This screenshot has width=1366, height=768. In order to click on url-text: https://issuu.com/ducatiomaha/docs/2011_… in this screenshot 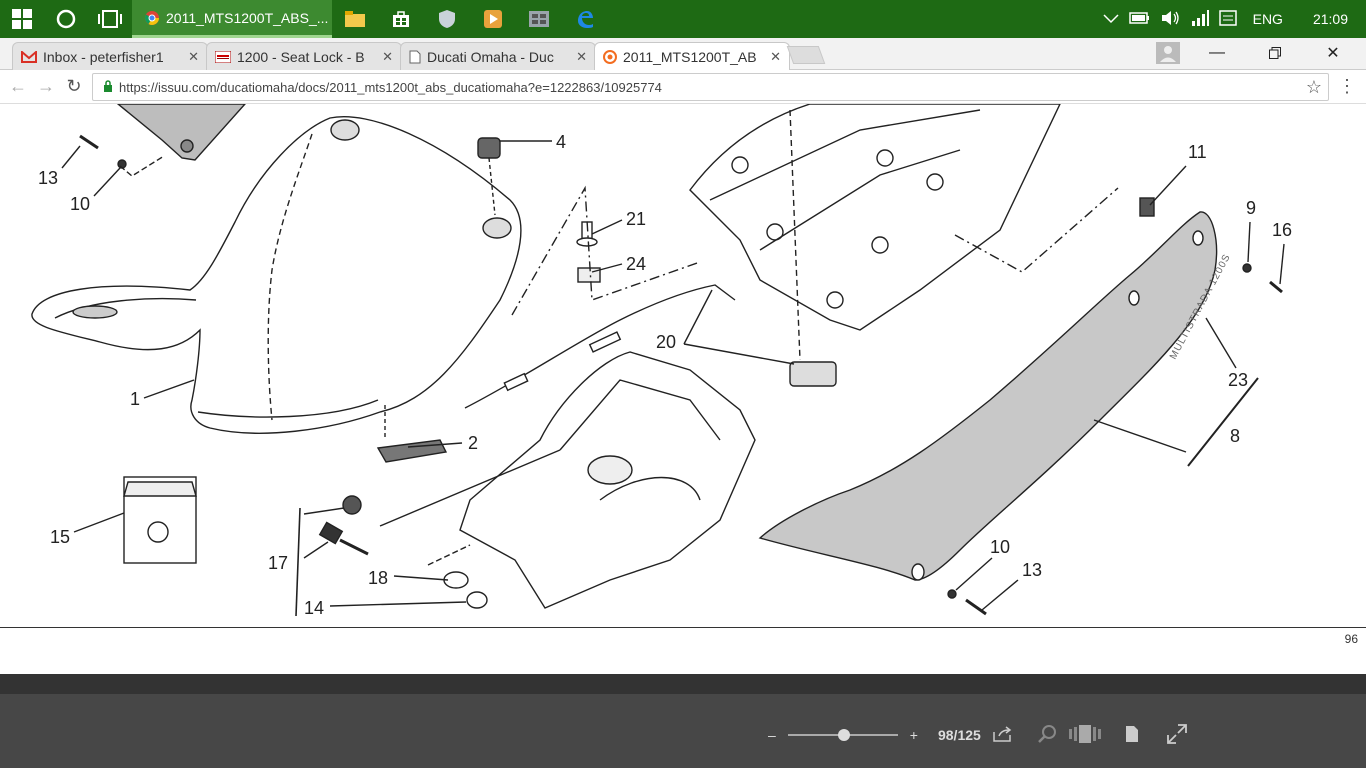, I will do `click(390, 87)`.